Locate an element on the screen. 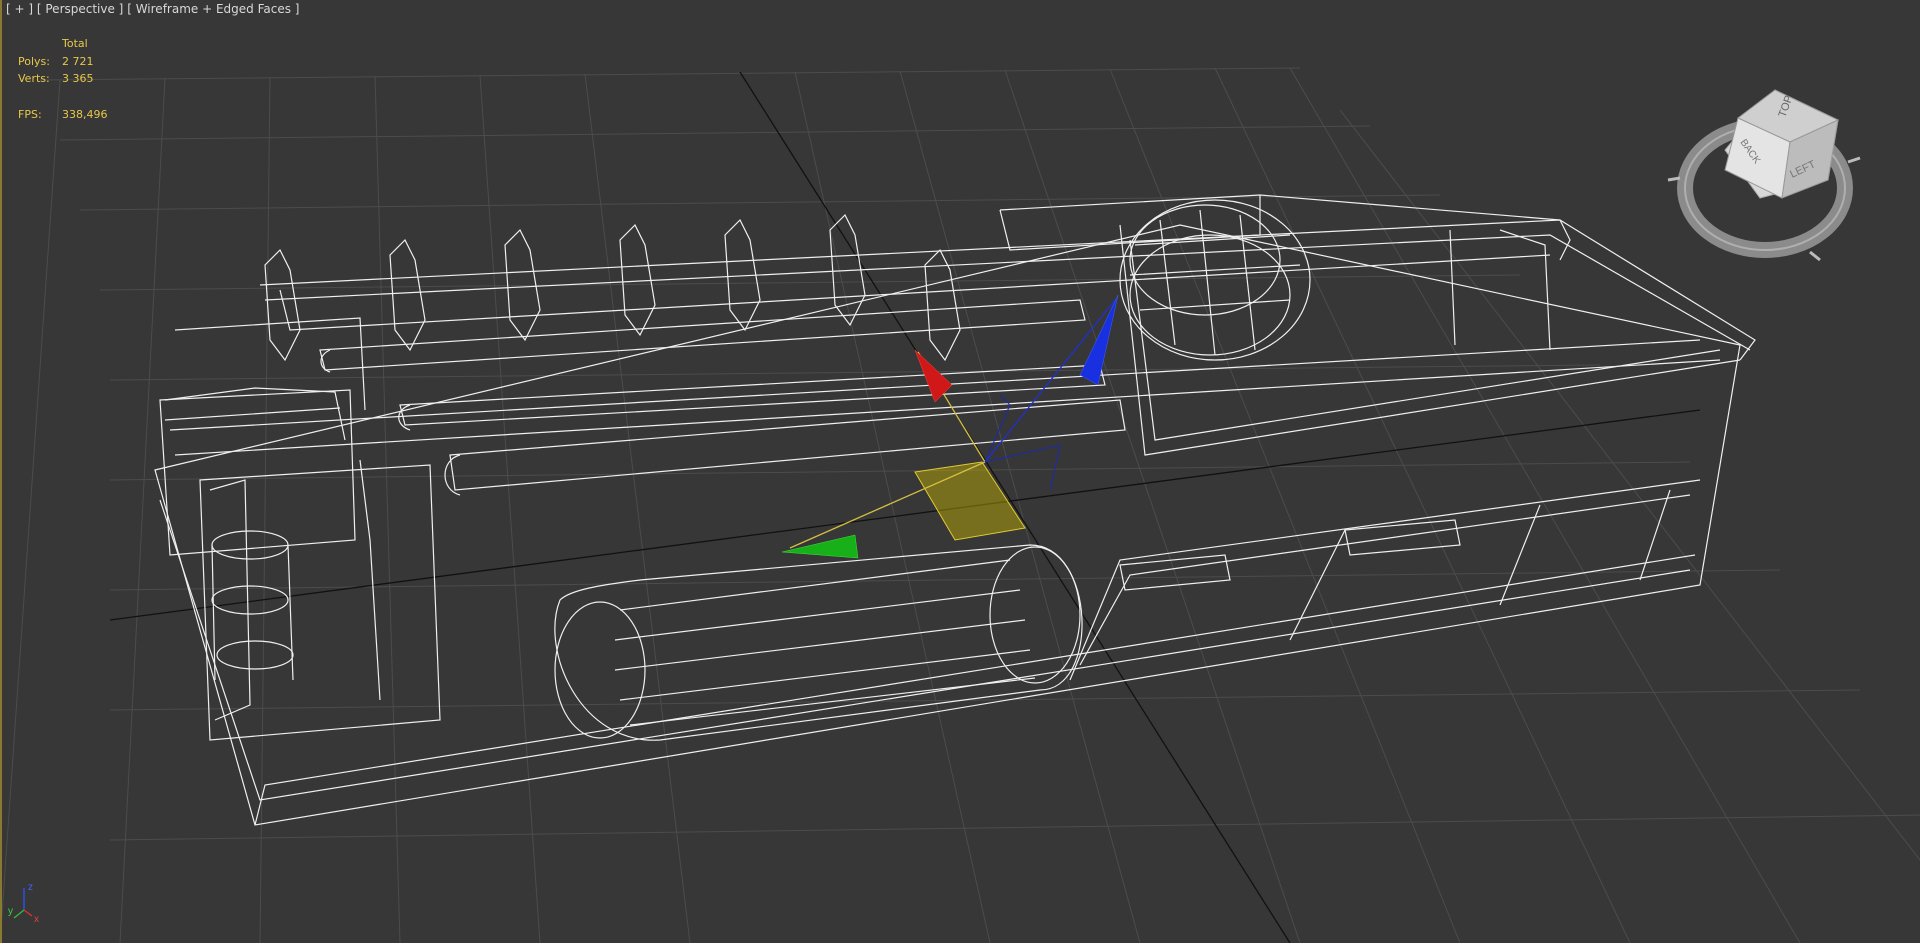  verts-label: Verts: is located at coordinates (34, 78).